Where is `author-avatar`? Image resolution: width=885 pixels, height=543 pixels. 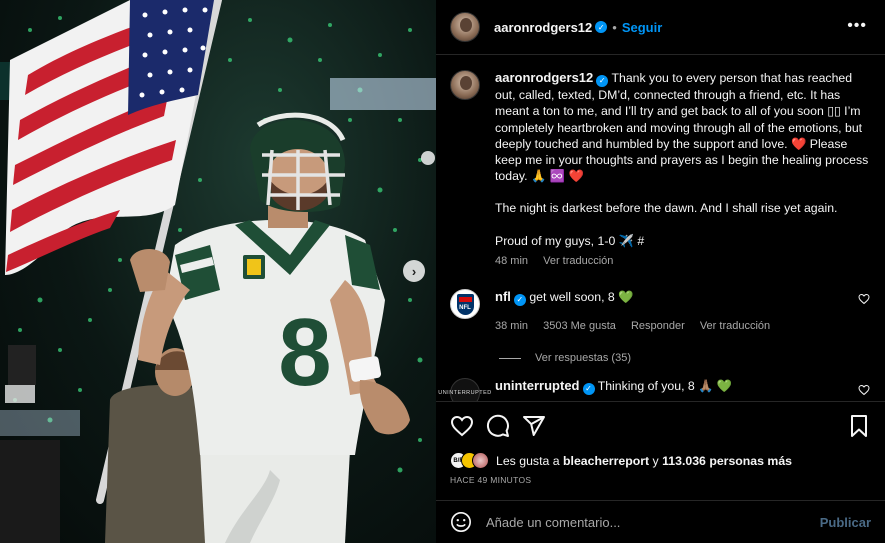
author-avatar is located at coordinates (465, 27).